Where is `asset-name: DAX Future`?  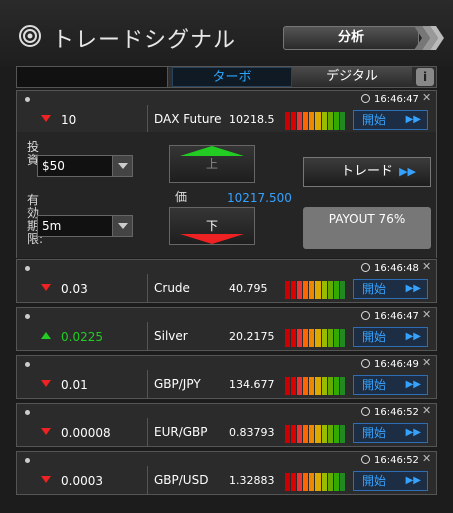
asset-name: DAX Future is located at coordinates (184, 119).